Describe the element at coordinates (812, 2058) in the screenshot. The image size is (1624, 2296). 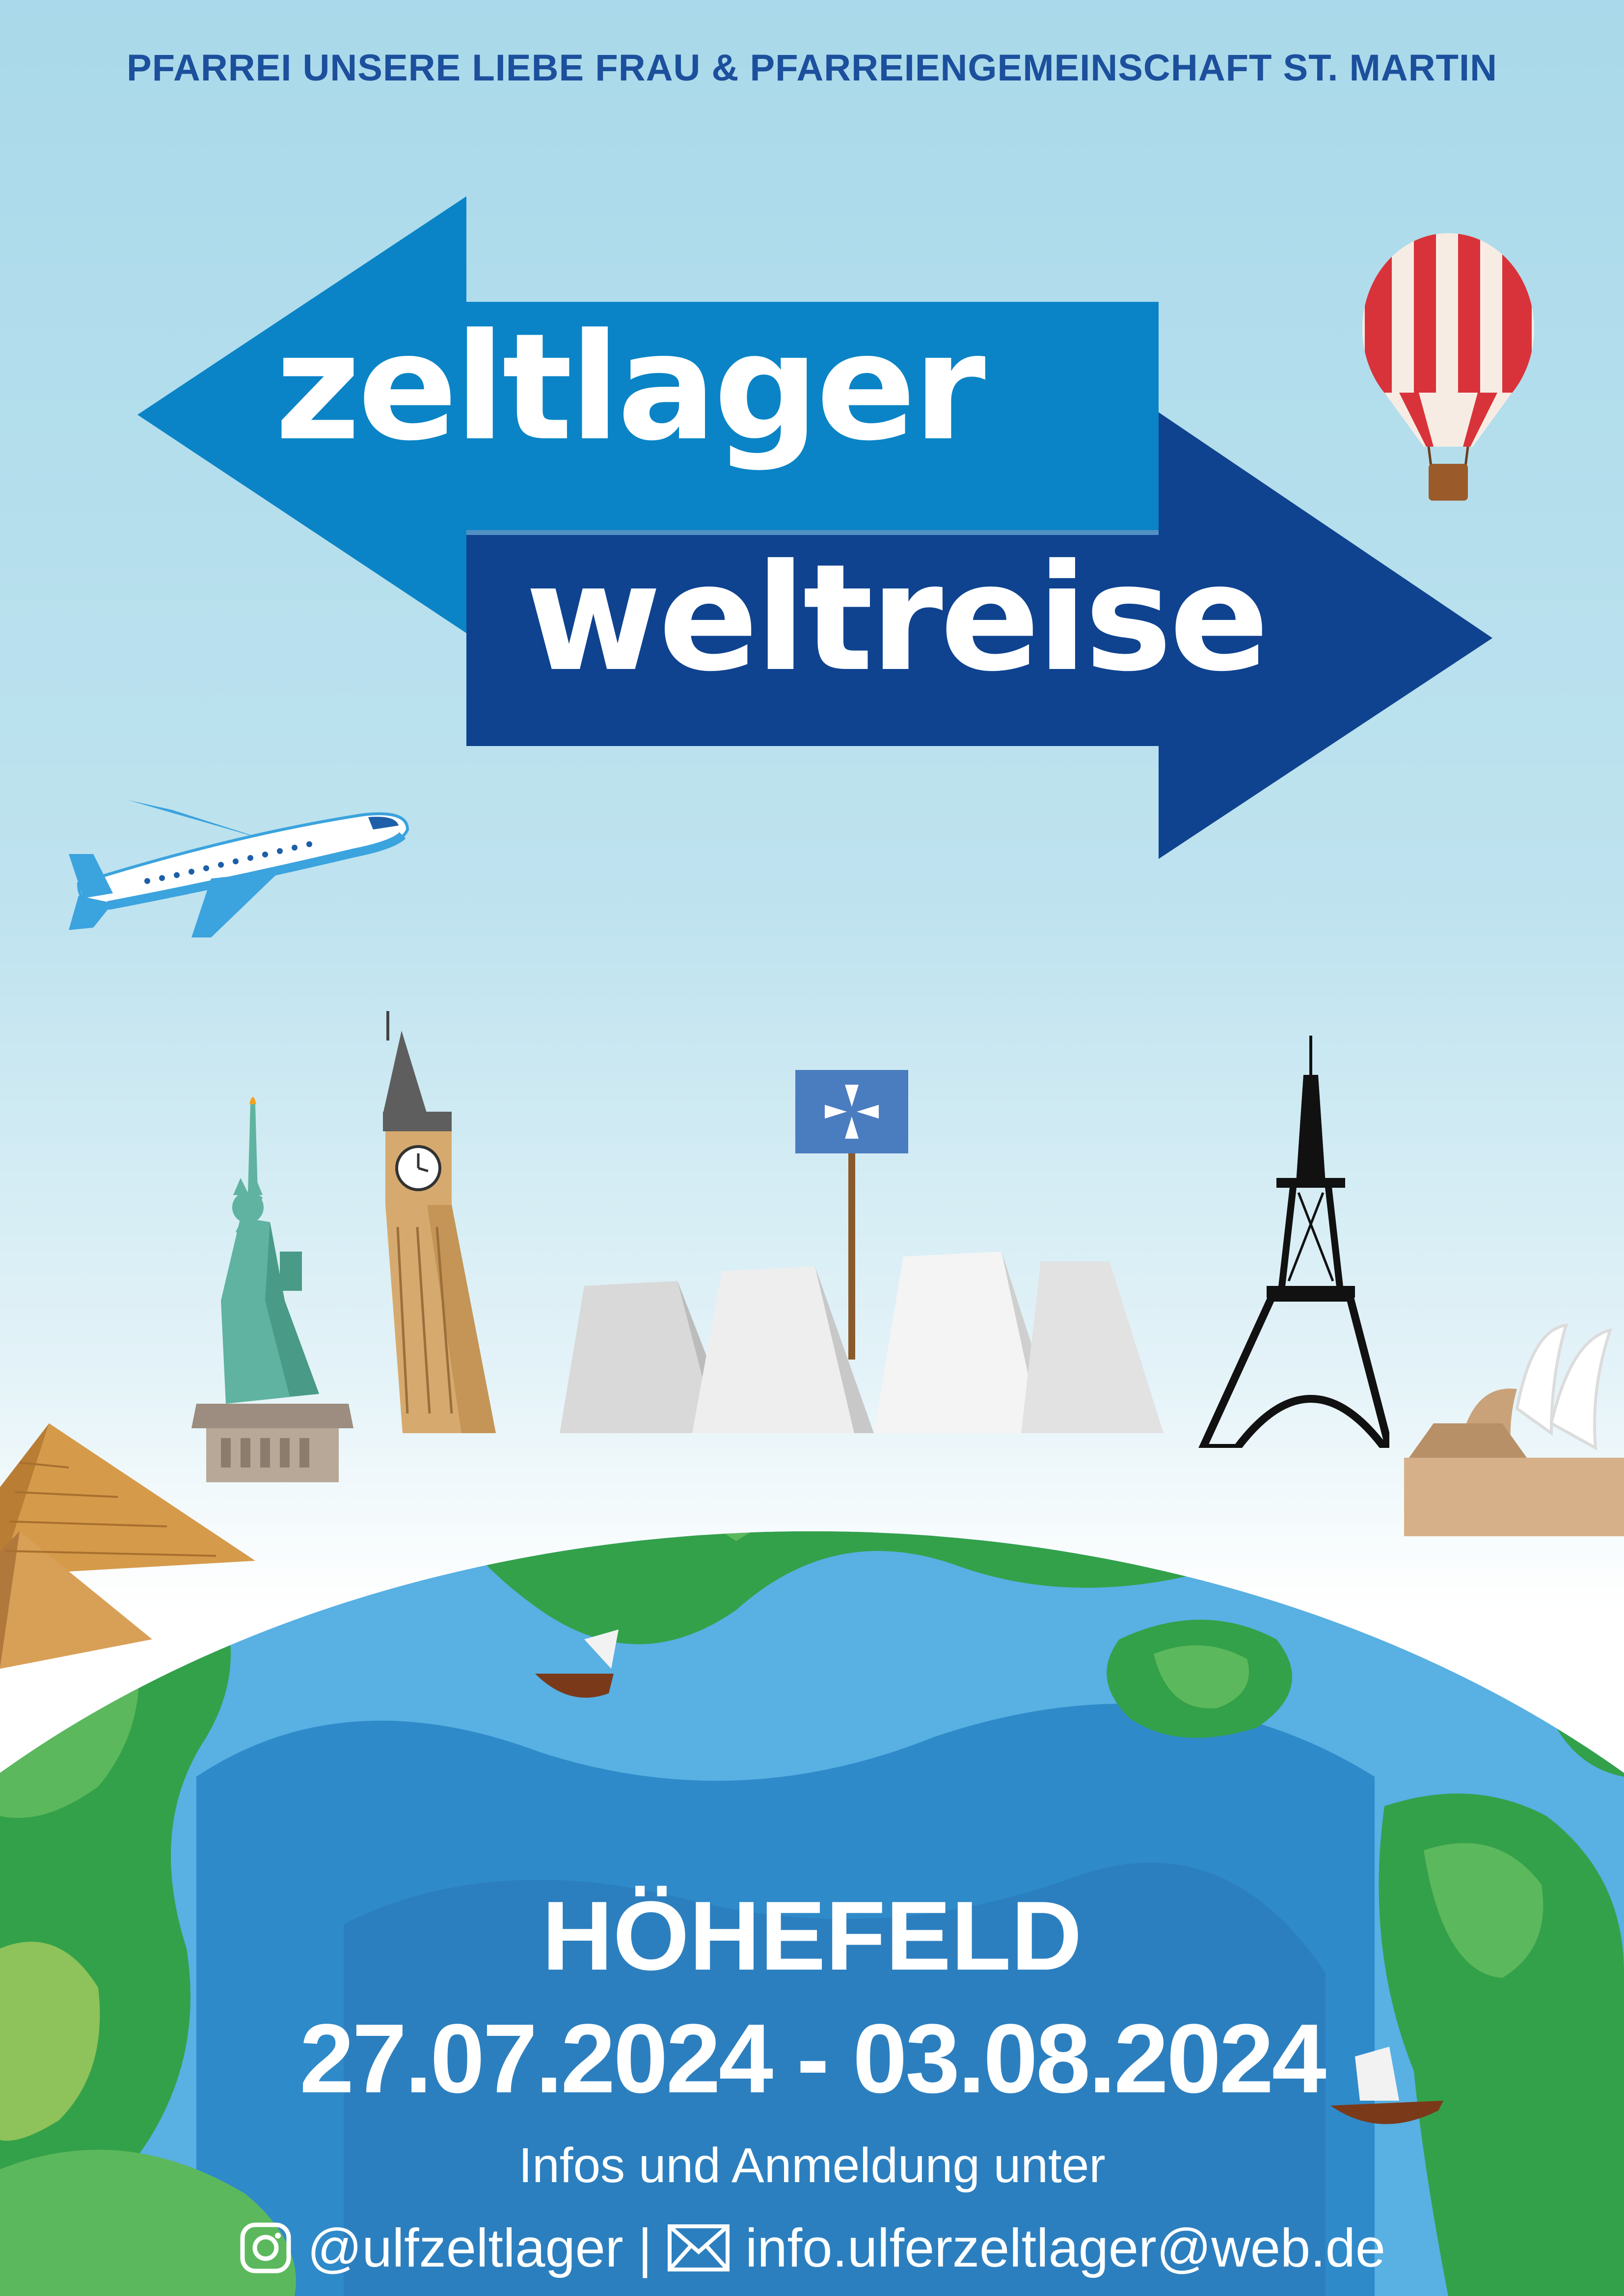
I see `event-dates: 27.07.2024 - 03.08.2024` at that location.